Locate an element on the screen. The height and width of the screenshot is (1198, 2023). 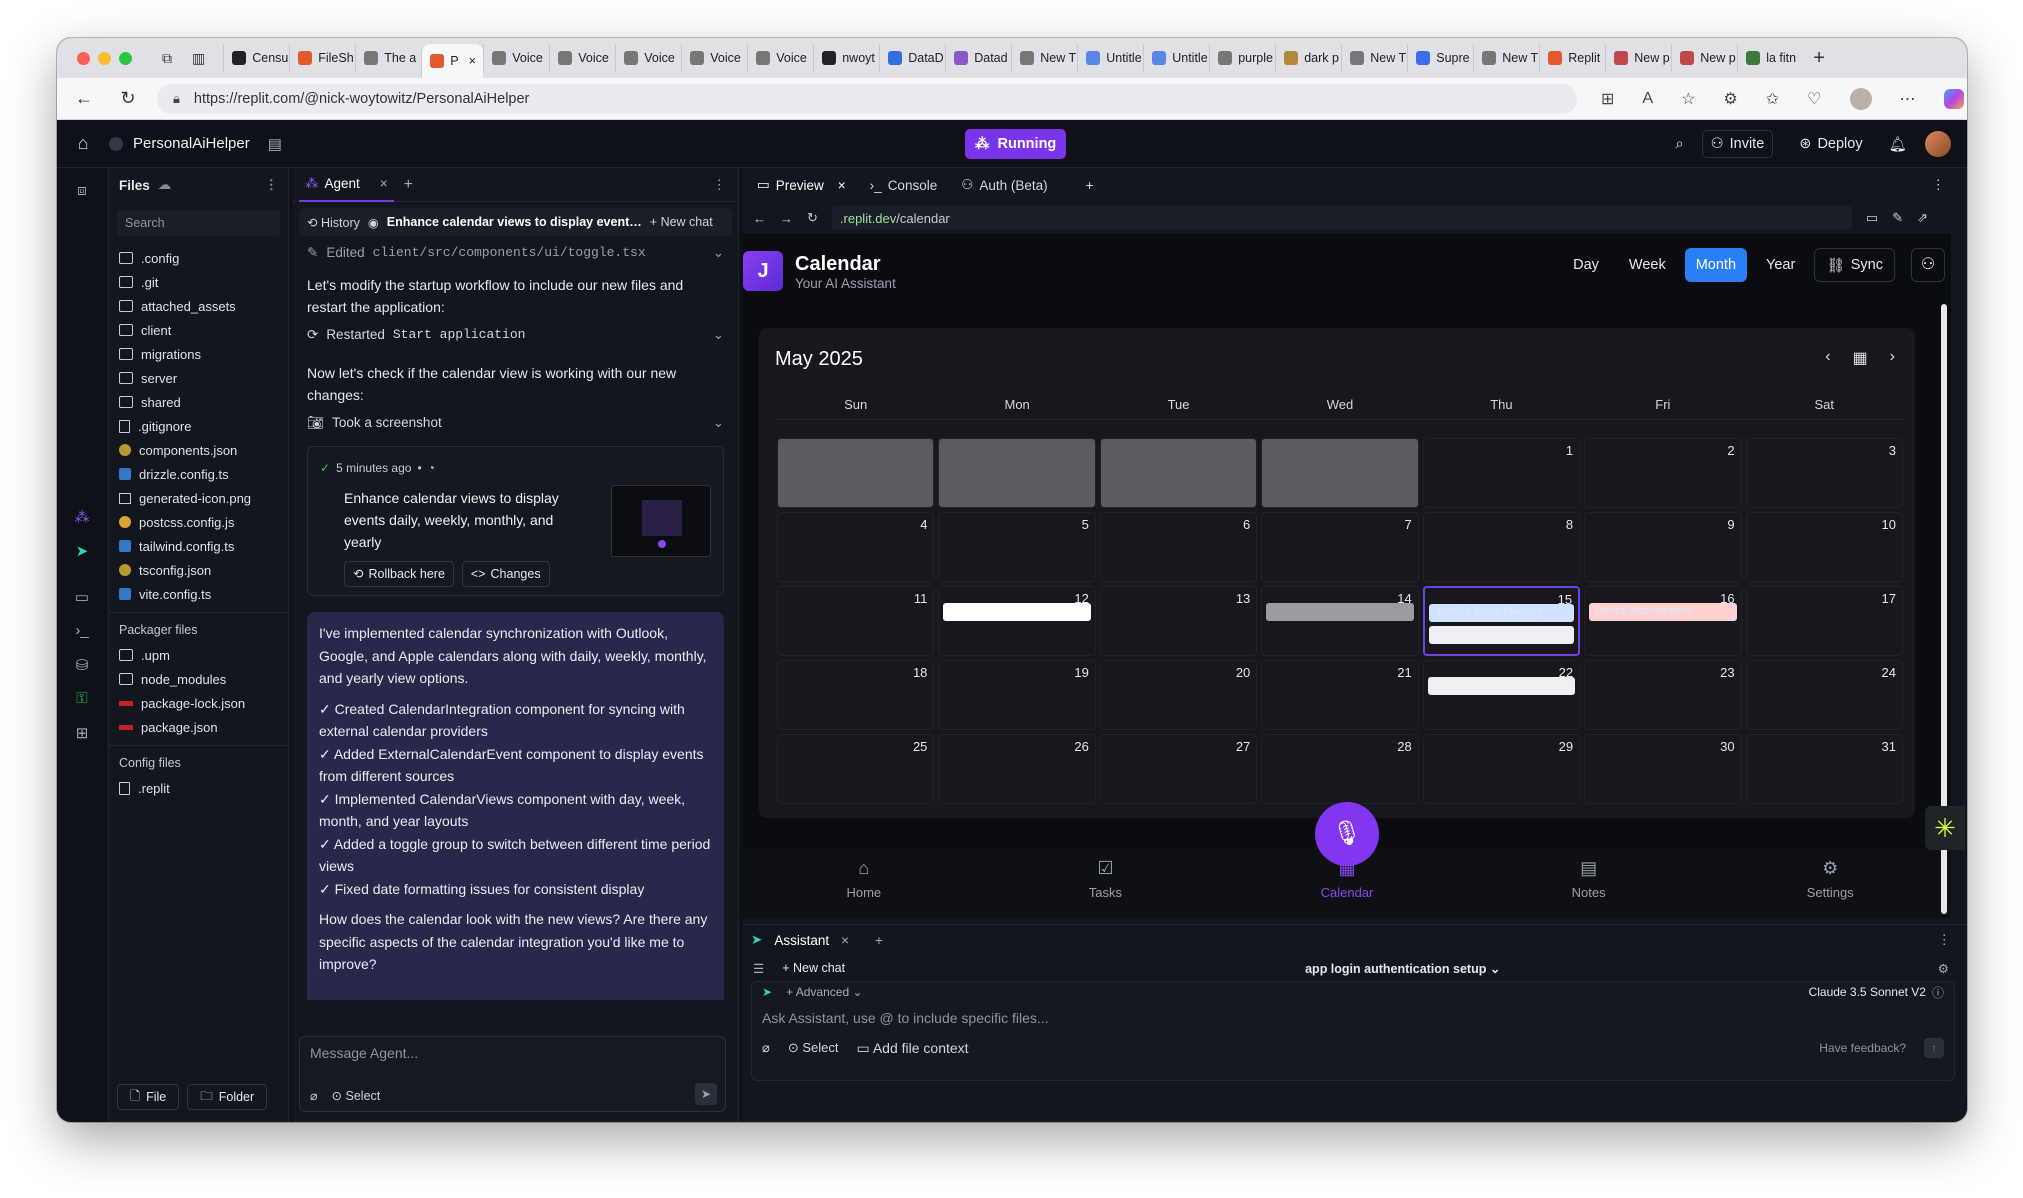
browser-tab: DataD is located at coordinates (912, 58).